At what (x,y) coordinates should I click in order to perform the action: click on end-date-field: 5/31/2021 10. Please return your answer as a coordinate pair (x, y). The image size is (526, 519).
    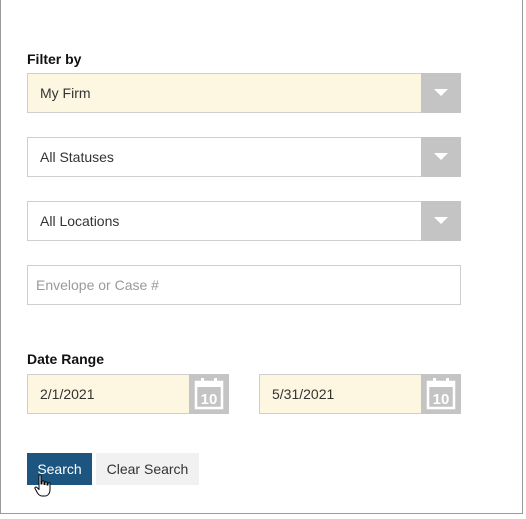
    Looking at the image, I should click on (360, 394).